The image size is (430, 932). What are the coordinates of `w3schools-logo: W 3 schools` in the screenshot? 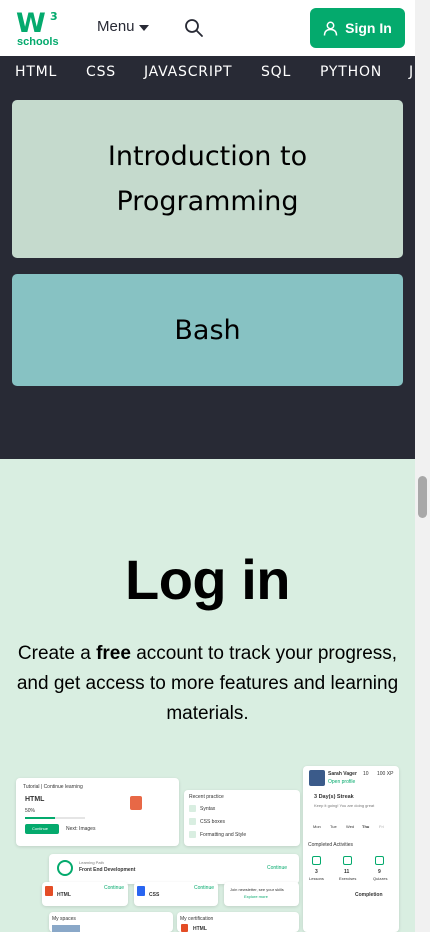 It's located at (39, 28).